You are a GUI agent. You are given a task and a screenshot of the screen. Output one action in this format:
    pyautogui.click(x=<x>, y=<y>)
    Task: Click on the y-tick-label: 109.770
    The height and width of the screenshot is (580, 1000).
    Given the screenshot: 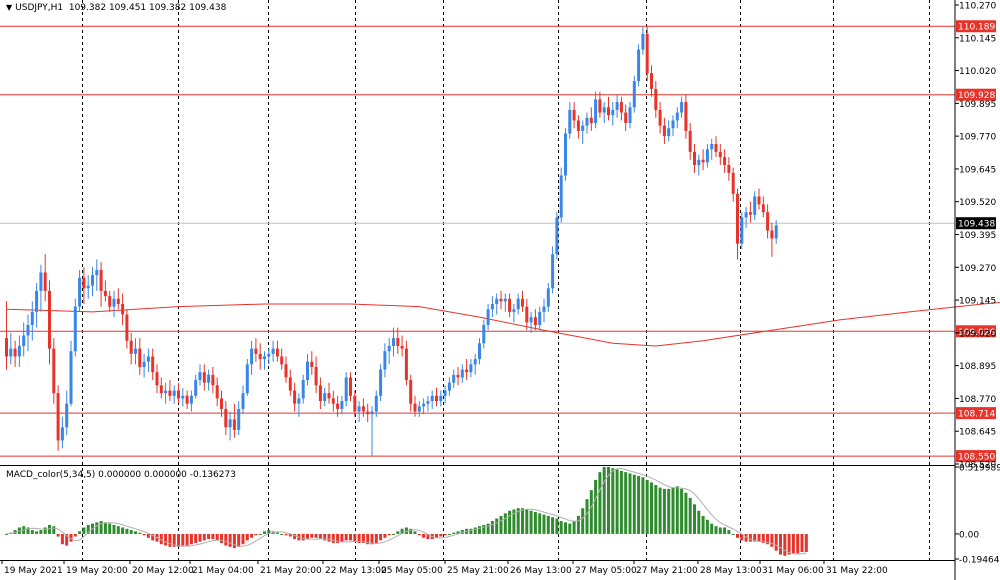 What is the action you would take?
    pyautogui.click(x=977, y=138)
    